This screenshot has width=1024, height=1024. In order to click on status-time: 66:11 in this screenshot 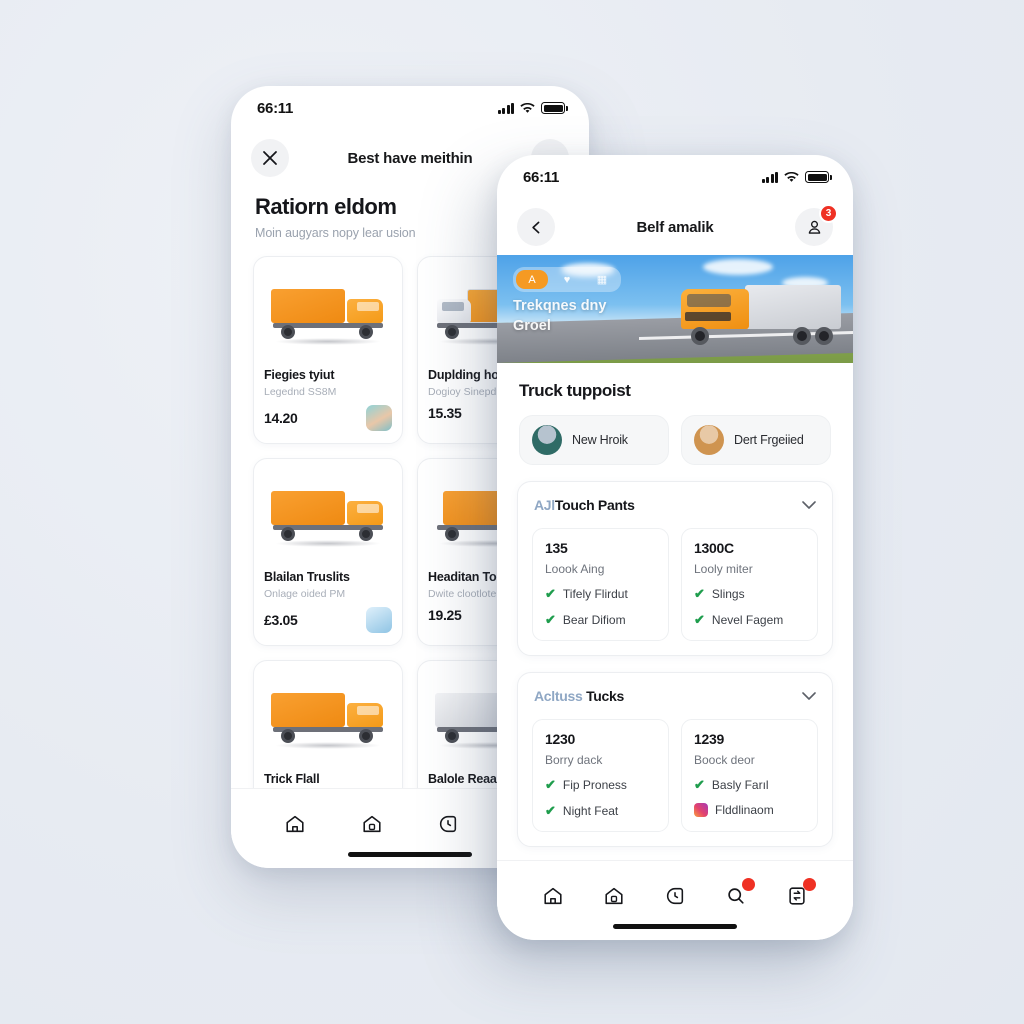, I will do `click(275, 108)`.